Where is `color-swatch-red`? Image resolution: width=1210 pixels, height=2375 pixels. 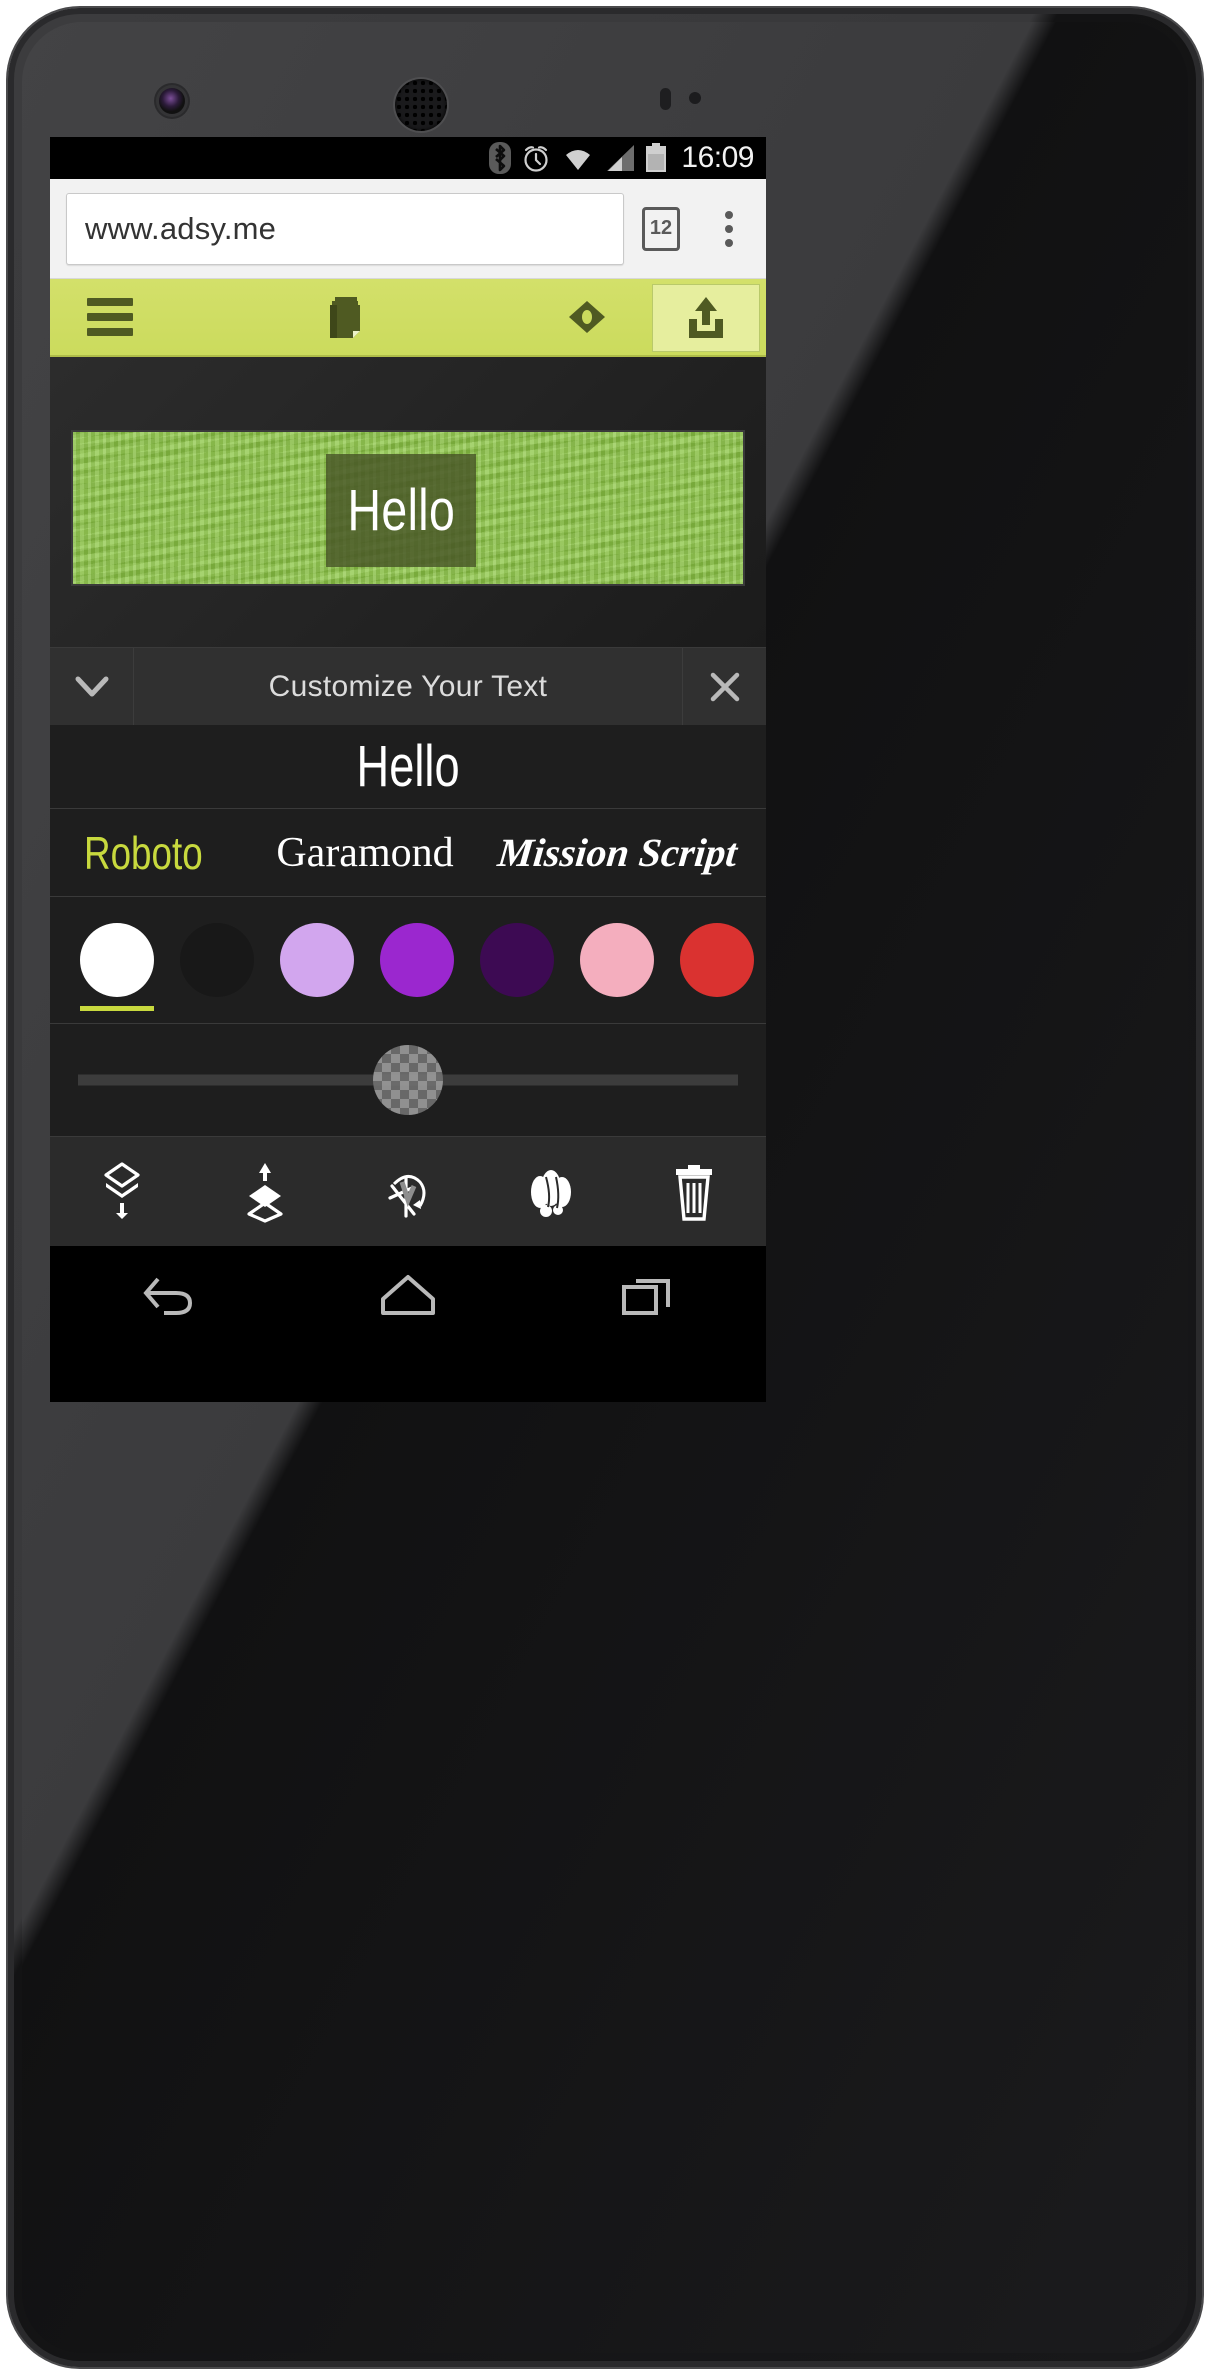
color-swatch-red is located at coordinates (717, 960).